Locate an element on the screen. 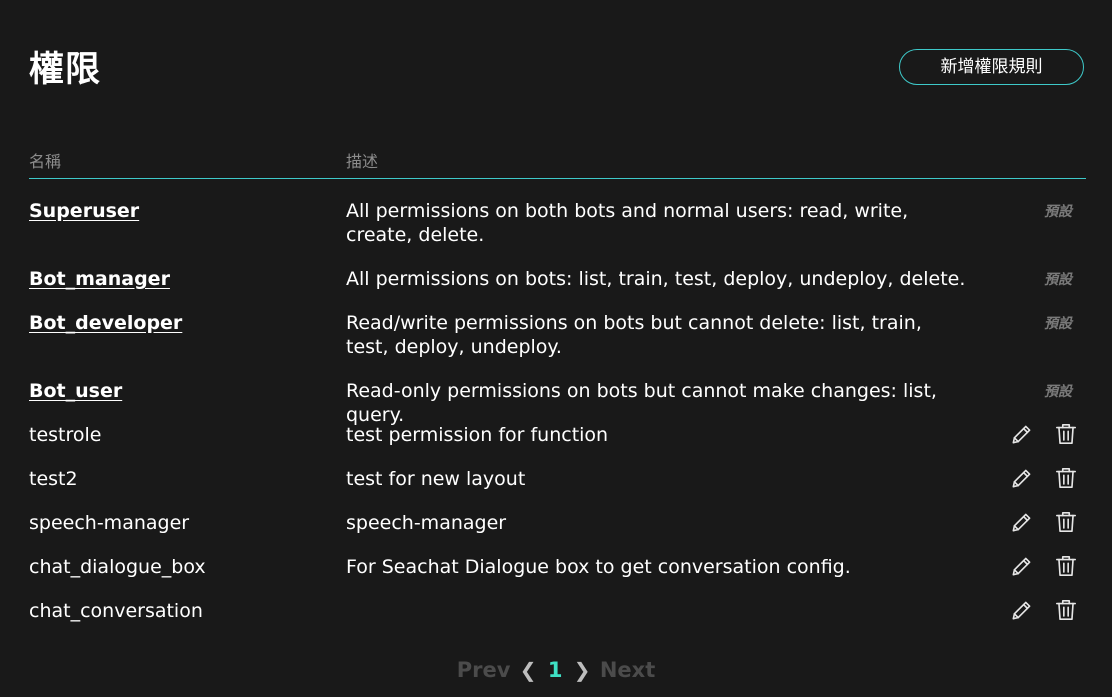 Image resolution: width=1112 pixels, height=697 pixels. next-page-button: Next is located at coordinates (627, 670).